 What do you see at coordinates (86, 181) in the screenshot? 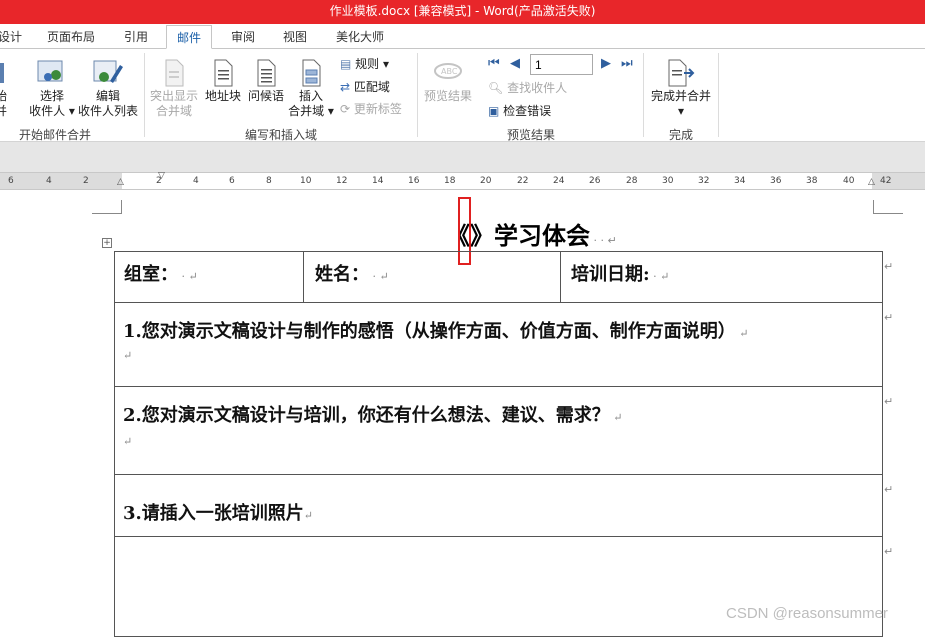
I see `ruler-tick: 2` at bounding box center [86, 181].